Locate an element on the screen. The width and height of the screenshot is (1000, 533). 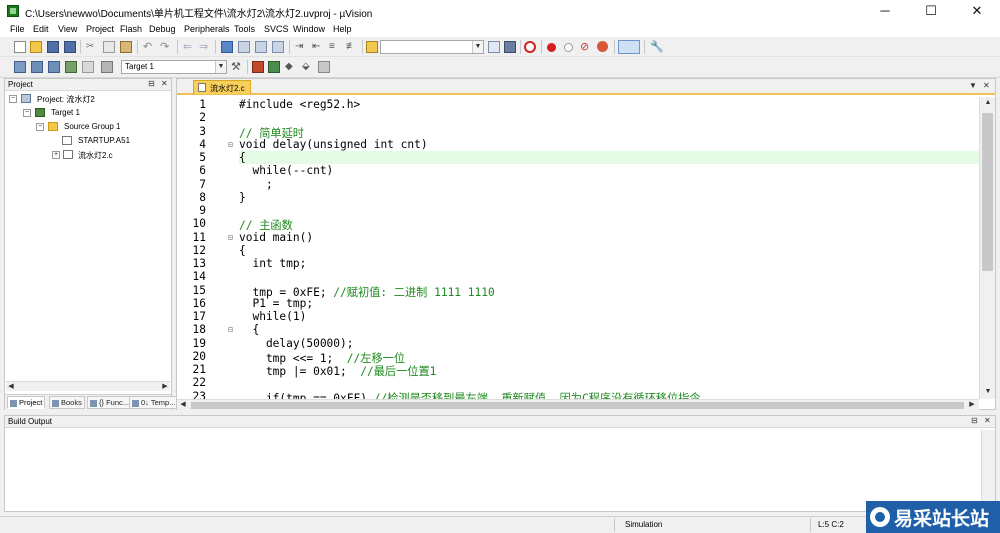
project-horizontal-scrollbar: ◀ ▶ is located at coordinates (88, 386).